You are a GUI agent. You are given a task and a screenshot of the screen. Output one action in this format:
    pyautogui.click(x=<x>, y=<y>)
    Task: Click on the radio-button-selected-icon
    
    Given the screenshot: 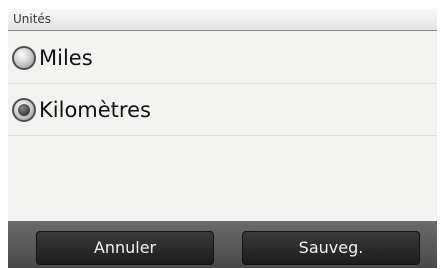 What is the action you would take?
    pyautogui.click(x=24, y=110)
    